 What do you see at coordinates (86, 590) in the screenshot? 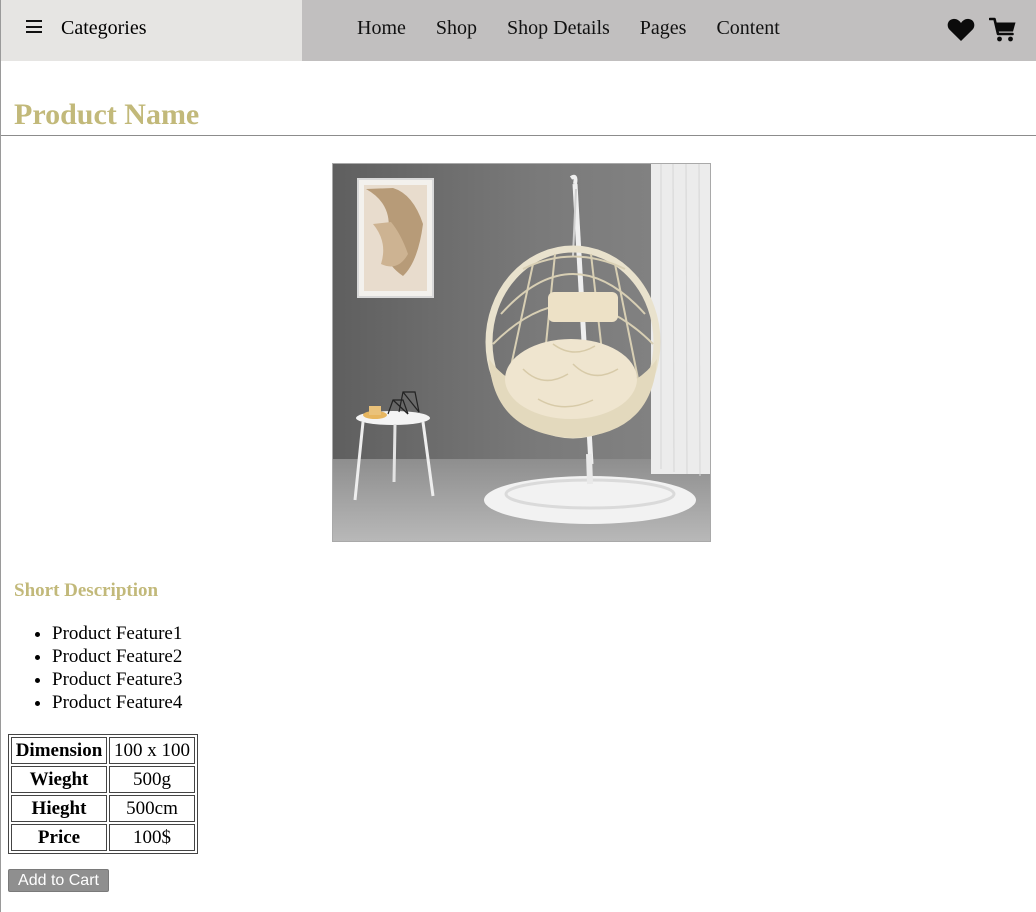
I see `short-description-heading: Short Description` at bounding box center [86, 590].